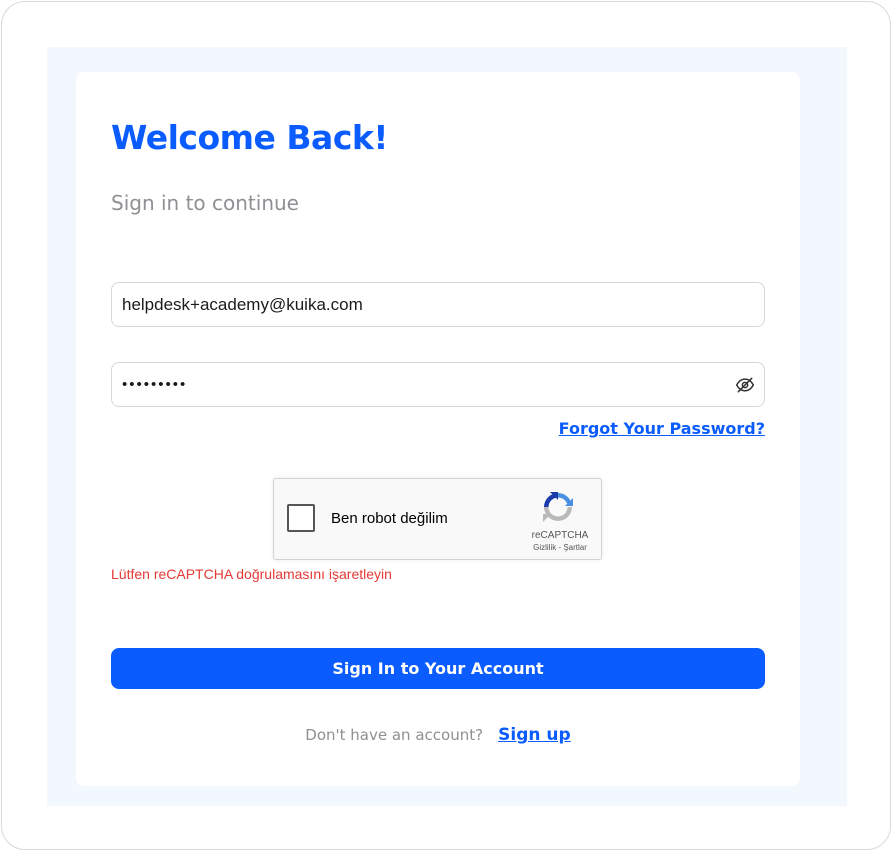 The width and height of the screenshot is (894, 853). What do you see at coordinates (301, 518) in the screenshot?
I see `recaptcha-checkbox` at bounding box center [301, 518].